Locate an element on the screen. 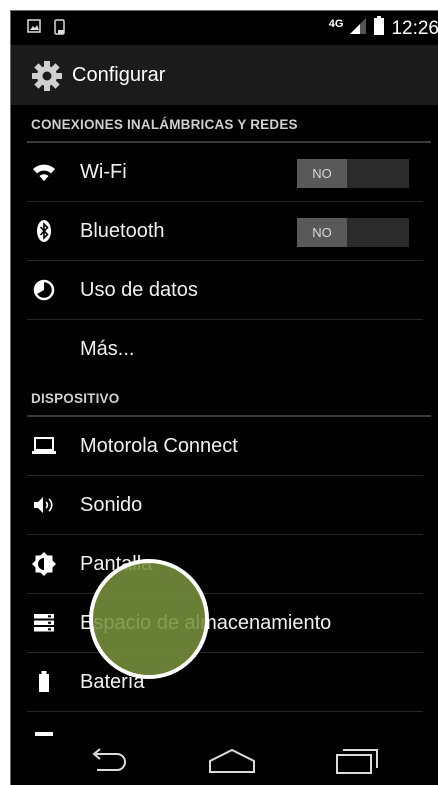  section-header-wireless: CONEXIONES INALÁMBRICAS Y REDES is located at coordinates (224, 124).